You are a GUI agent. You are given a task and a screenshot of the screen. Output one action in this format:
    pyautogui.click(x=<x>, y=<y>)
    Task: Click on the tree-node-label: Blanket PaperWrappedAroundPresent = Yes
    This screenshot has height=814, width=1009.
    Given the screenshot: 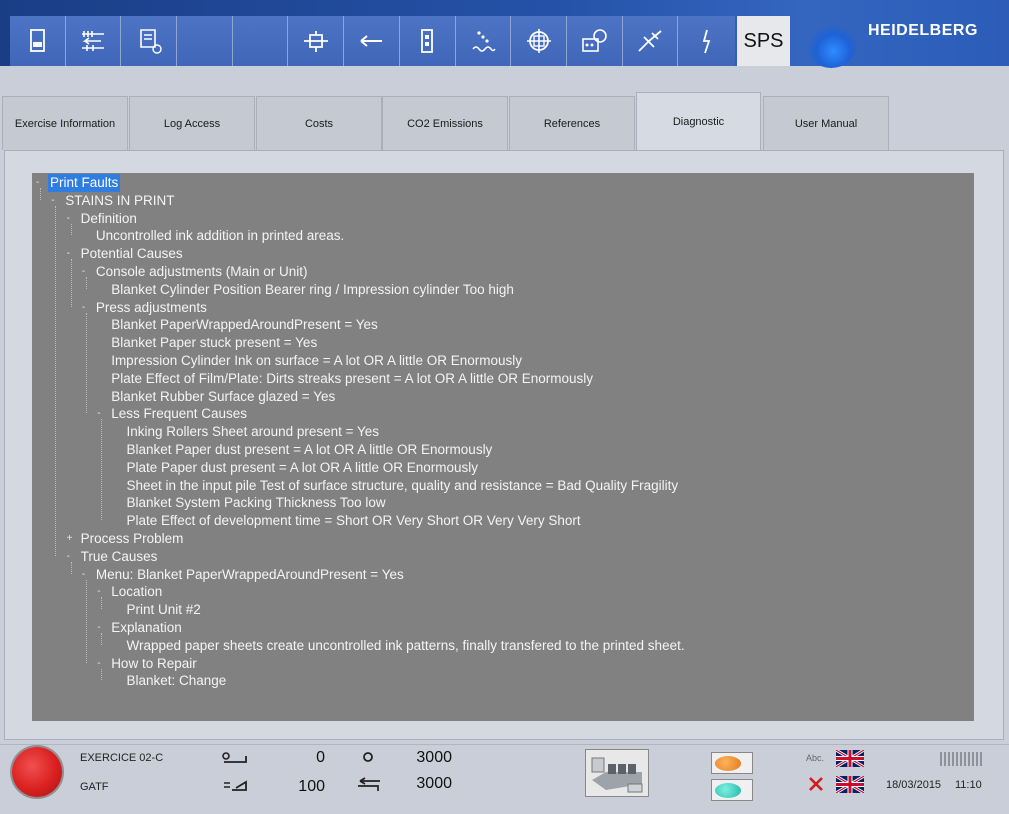 What is the action you would take?
    pyautogui.click(x=244, y=325)
    